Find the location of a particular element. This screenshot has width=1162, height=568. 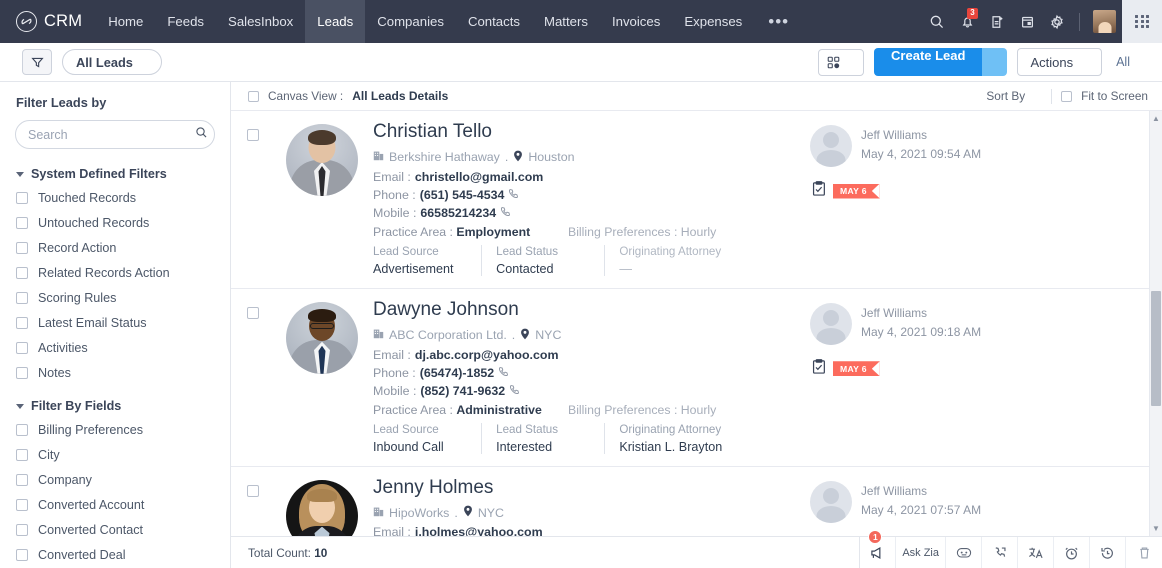

filter-item-activities: Activities is located at coordinates (115, 347).